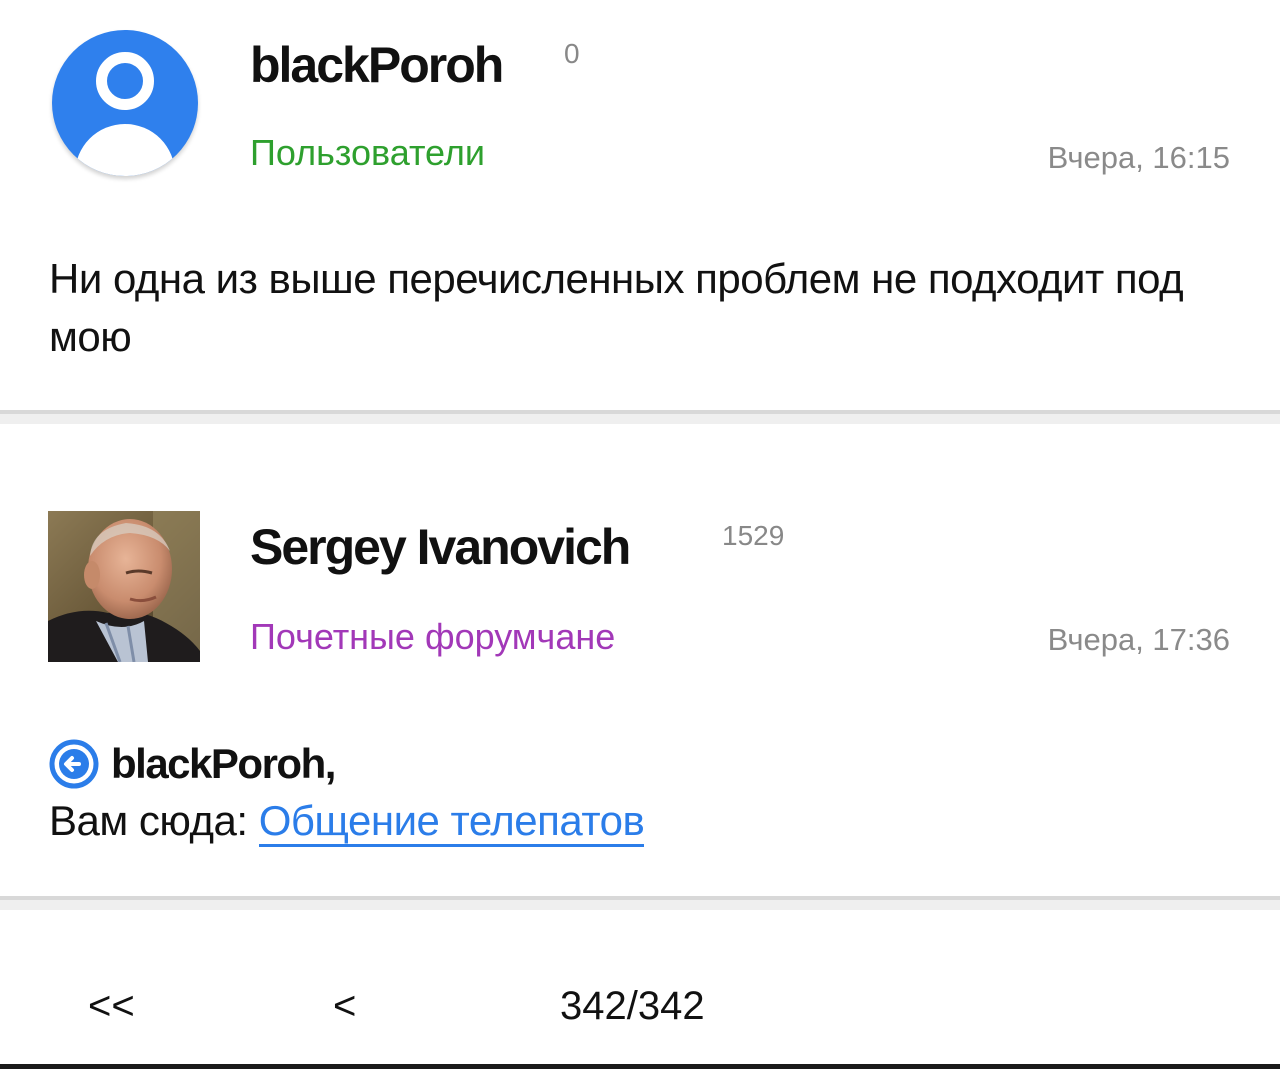  I want to click on author-reputation: 0, so click(572, 53).